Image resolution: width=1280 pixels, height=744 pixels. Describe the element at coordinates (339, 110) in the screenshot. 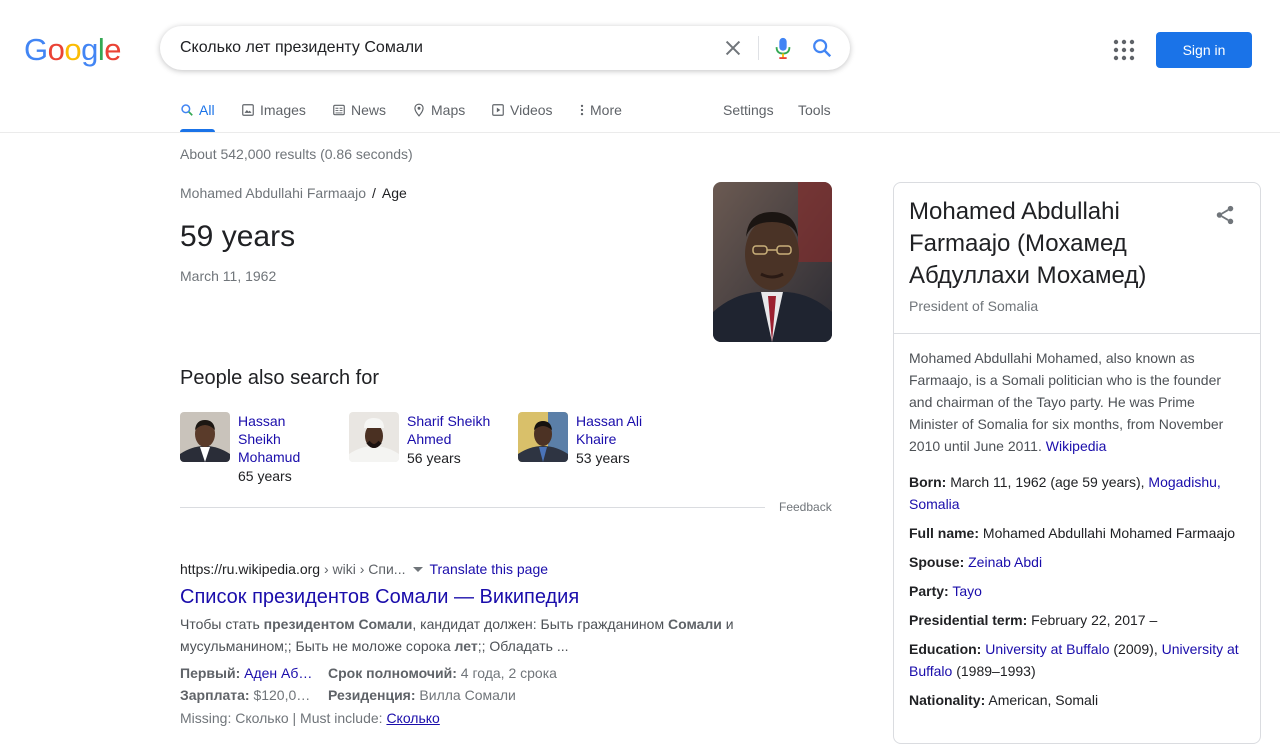

I see `news-icon` at that location.